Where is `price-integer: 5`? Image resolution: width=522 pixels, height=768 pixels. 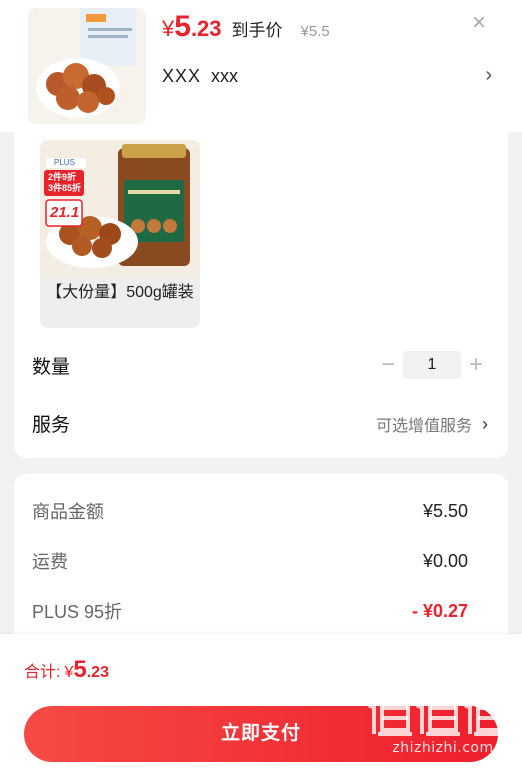
price-integer: 5 is located at coordinates (182, 26).